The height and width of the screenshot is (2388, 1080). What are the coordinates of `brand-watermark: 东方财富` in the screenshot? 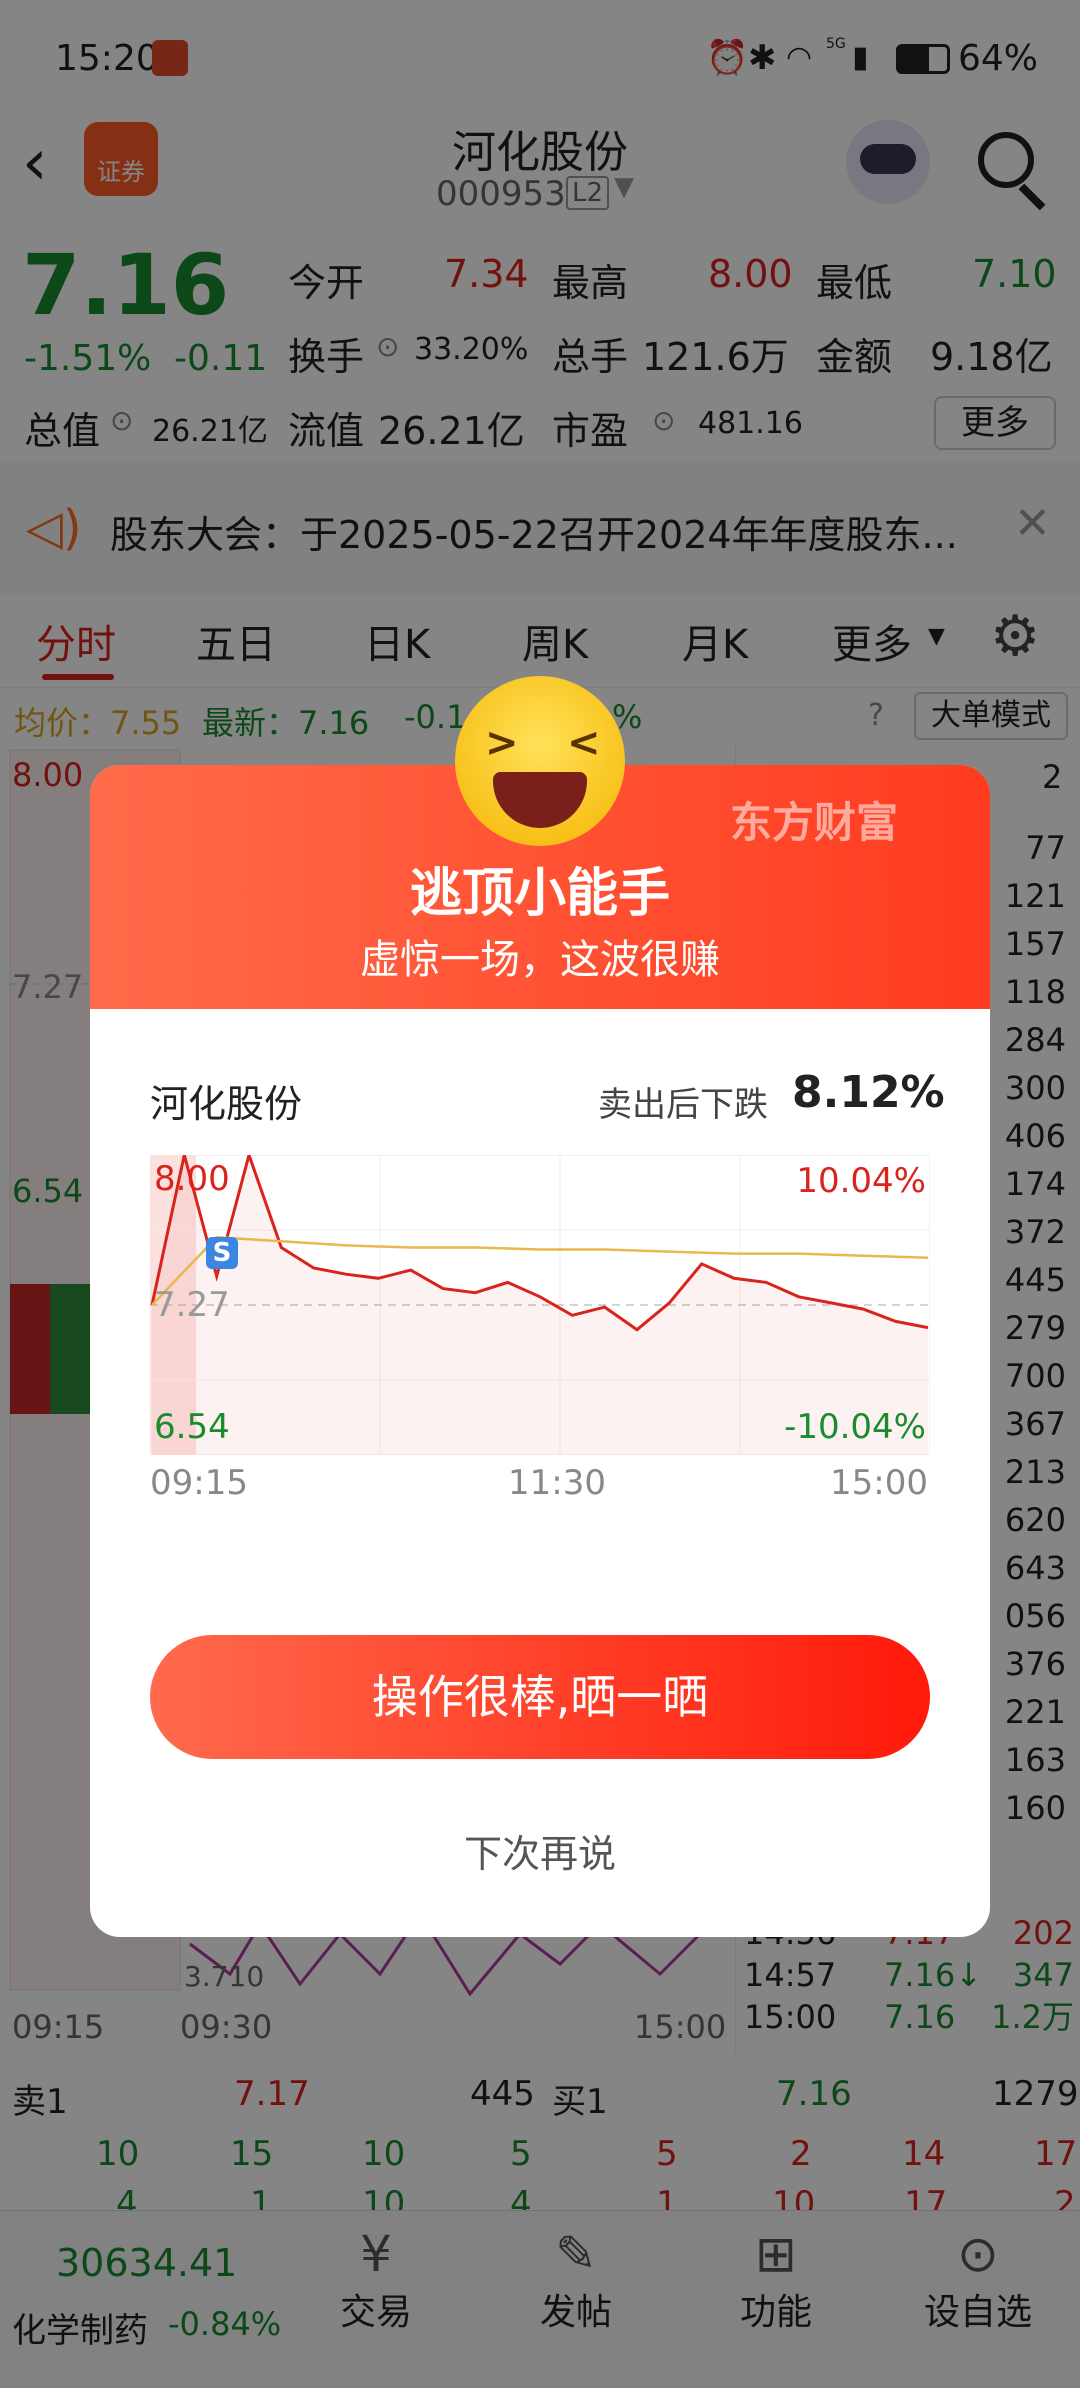 It's located at (814, 822).